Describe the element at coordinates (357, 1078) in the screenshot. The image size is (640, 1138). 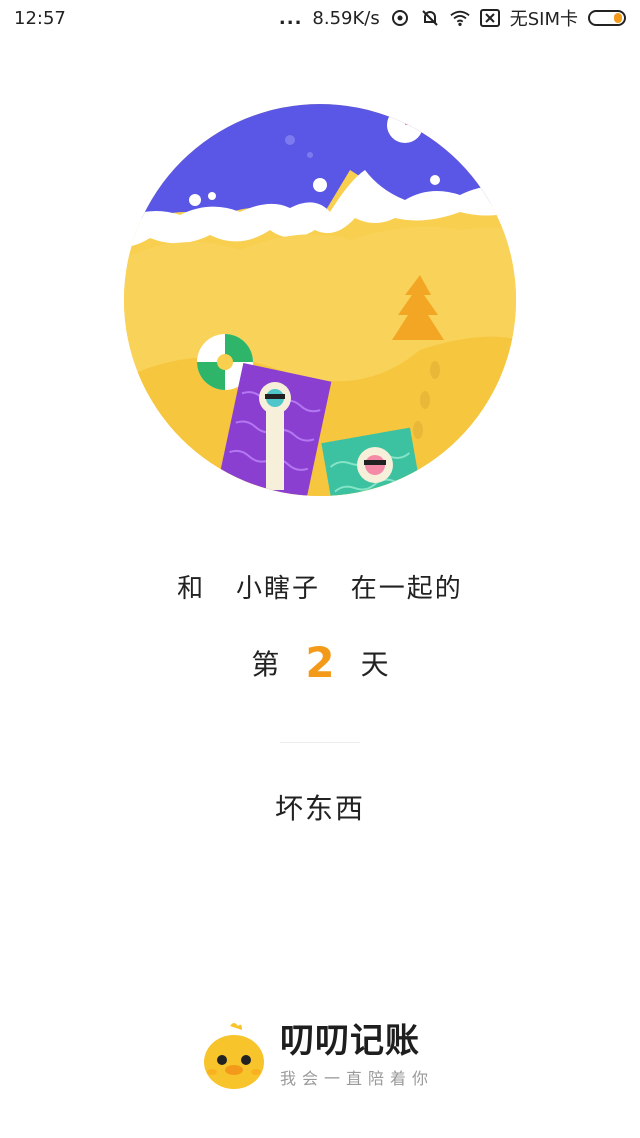
I see `brand-slogan: 我会一直陪着你` at that location.